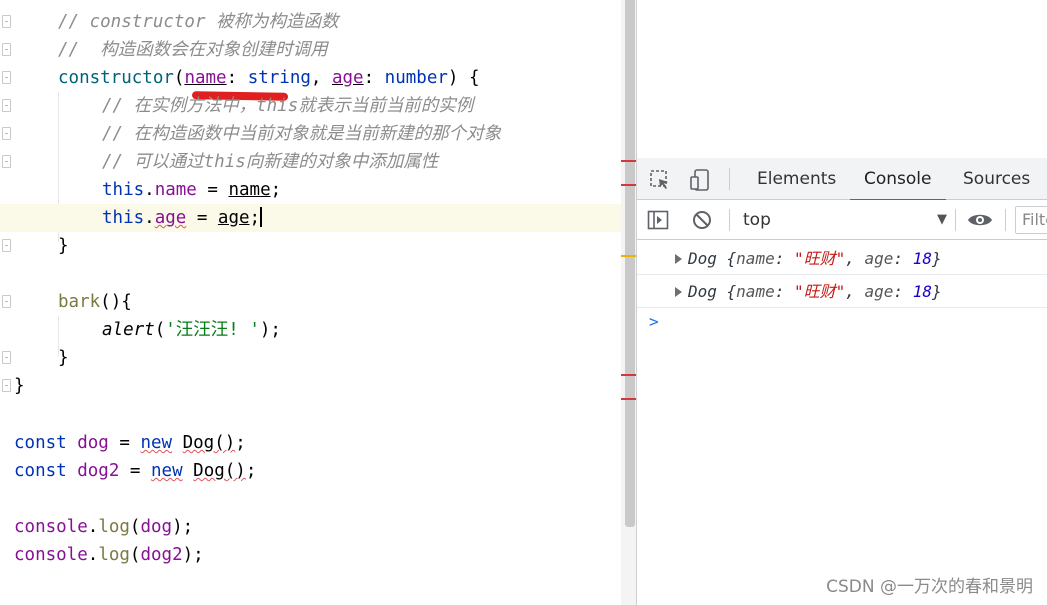 The width and height of the screenshot is (1047, 605). Describe the element at coordinates (198, 22) in the screenshot. I see `comment: // constructor 被称为构造函数` at that location.